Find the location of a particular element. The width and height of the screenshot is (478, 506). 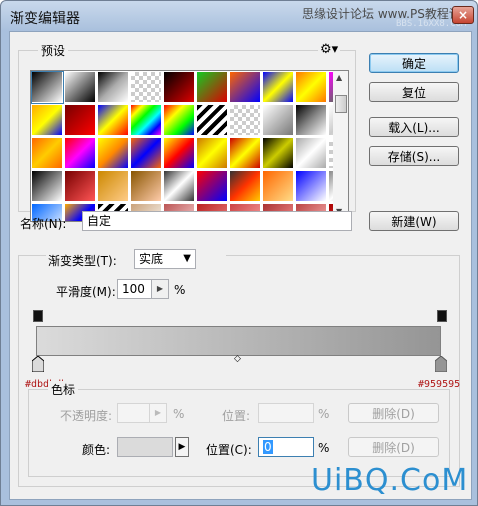

title-bar: 渐变编辑器 思缘设计论坛 www.PS教程论坛 BBS.16XX8.COM × is located at coordinates (239, 16).